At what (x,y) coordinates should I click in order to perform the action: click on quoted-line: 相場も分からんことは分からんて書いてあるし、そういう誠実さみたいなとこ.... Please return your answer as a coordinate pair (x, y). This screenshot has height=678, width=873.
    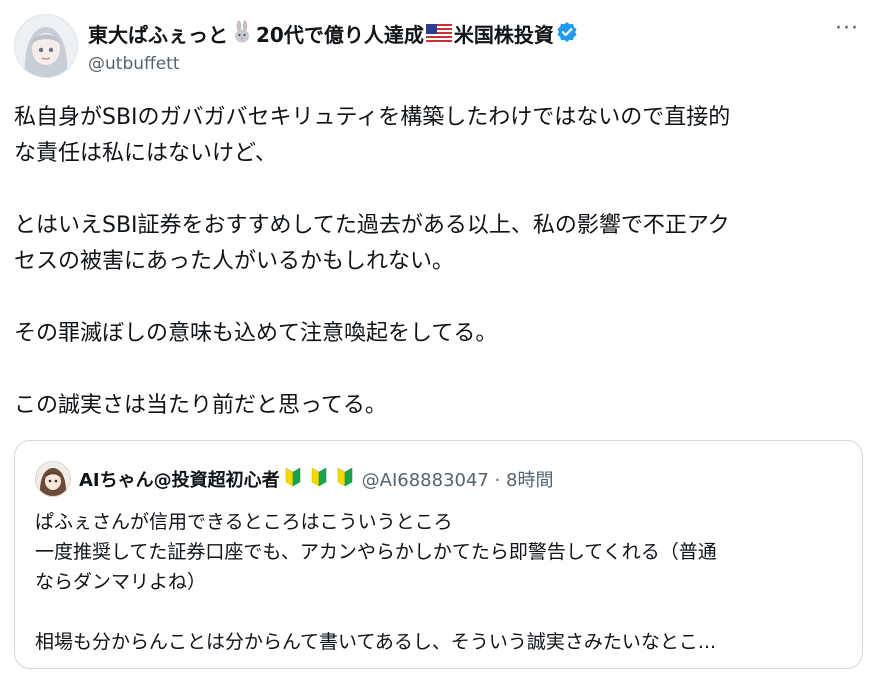
    Looking at the image, I should click on (376, 642).